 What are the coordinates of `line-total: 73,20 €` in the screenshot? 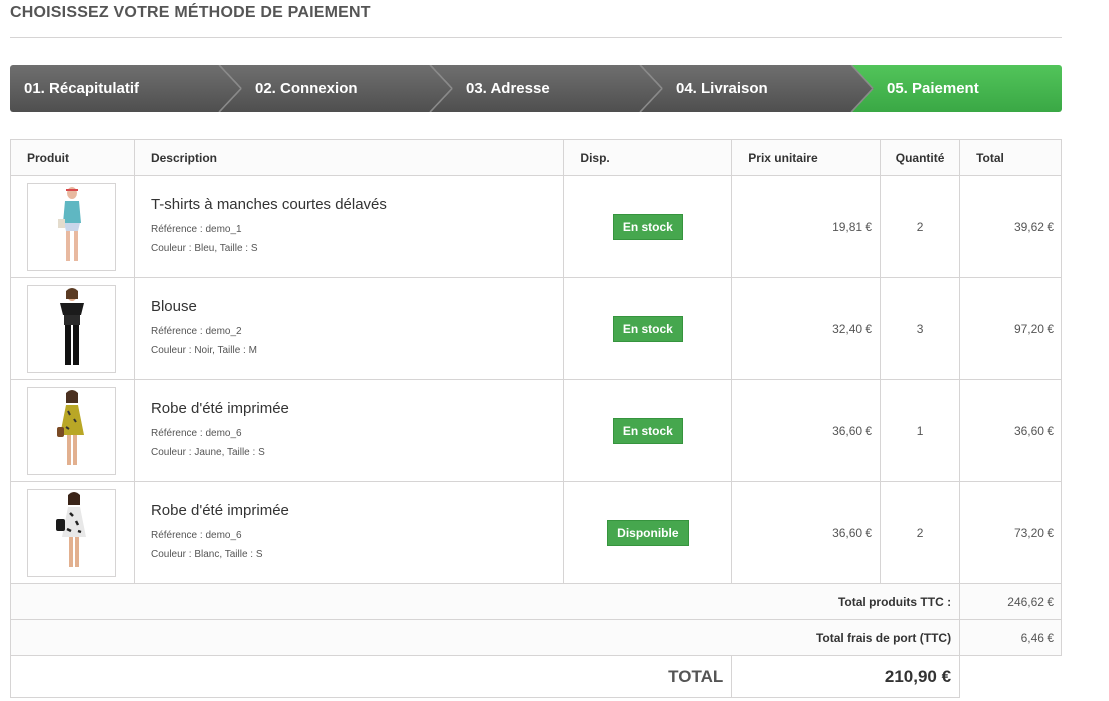 It's located at (1010, 532).